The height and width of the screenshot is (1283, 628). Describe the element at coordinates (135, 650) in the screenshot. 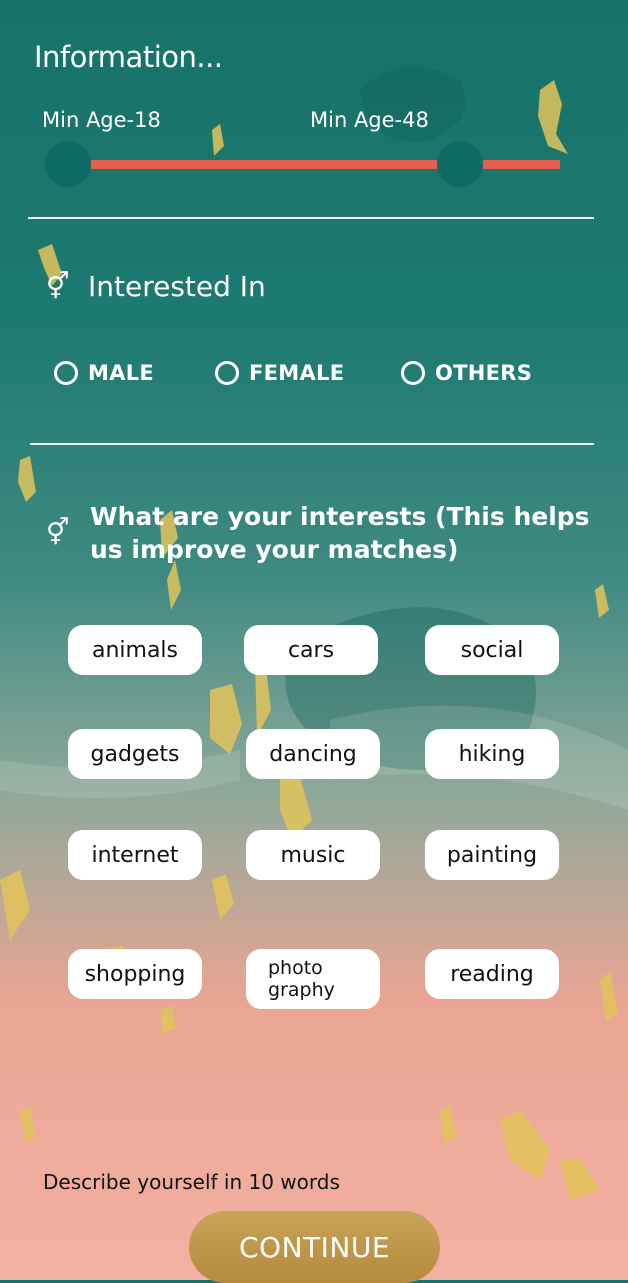

I see `interest-chip-animals: animals` at that location.